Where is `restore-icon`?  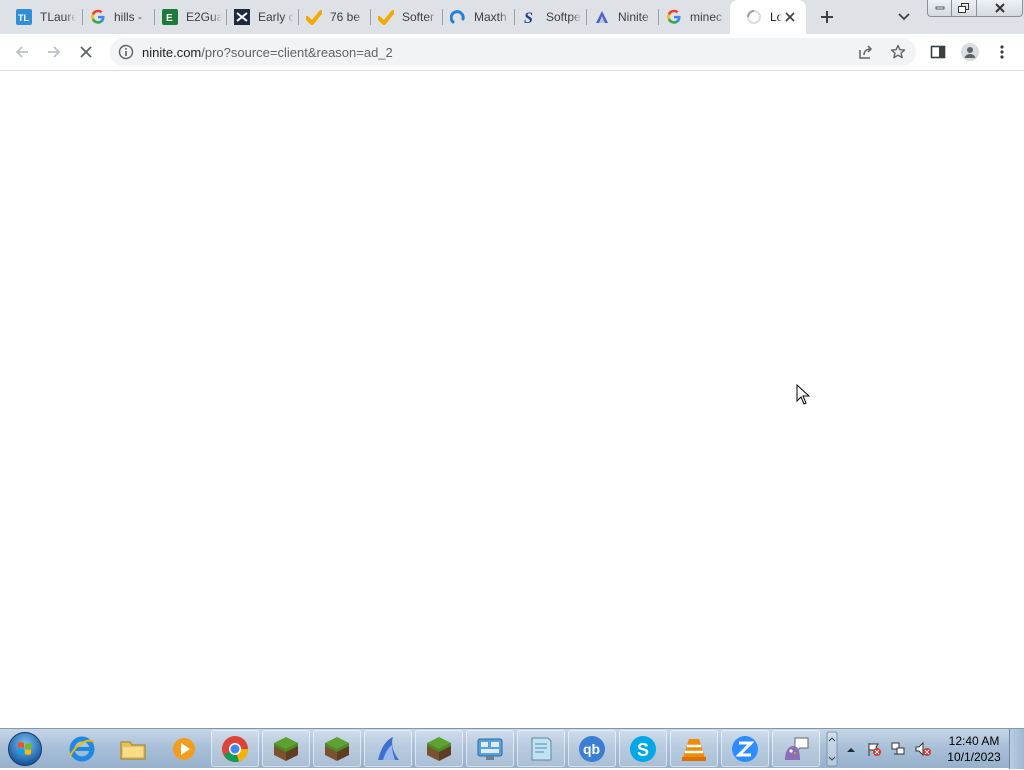
restore-icon is located at coordinates (963, 7).